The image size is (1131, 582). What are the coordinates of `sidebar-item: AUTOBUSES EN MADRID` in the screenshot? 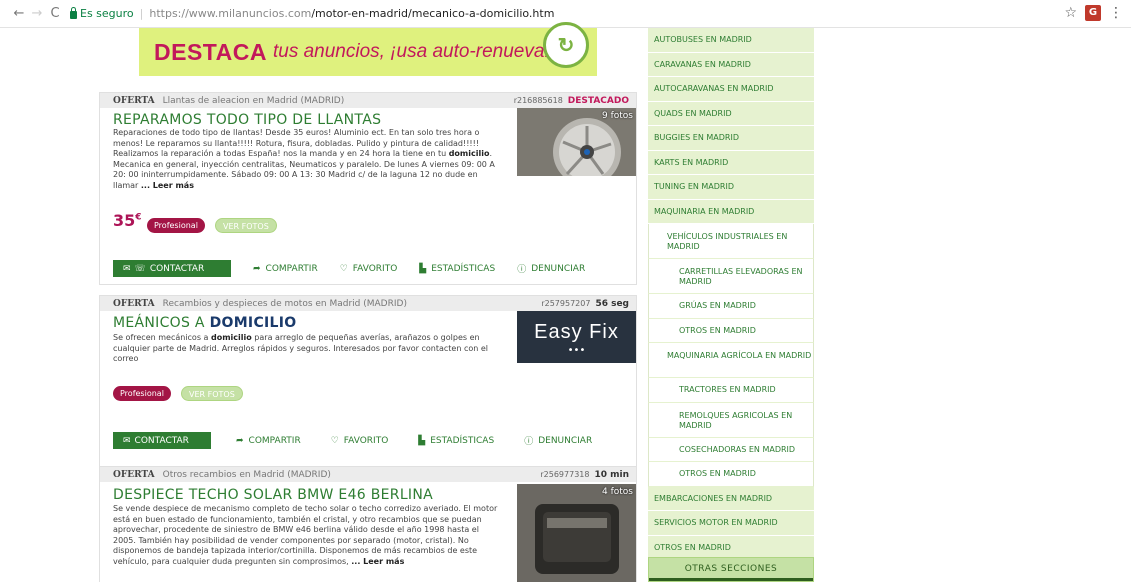 It's located at (731, 40).